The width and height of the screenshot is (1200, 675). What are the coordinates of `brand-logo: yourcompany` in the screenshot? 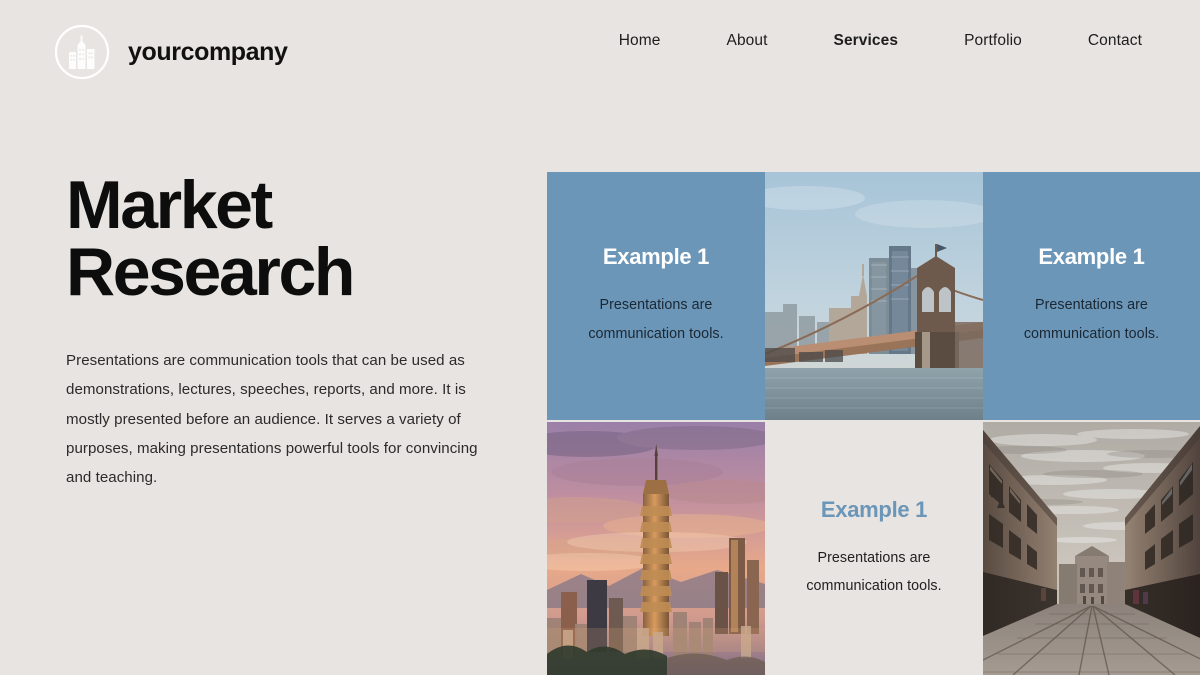 It's located at (170, 52).